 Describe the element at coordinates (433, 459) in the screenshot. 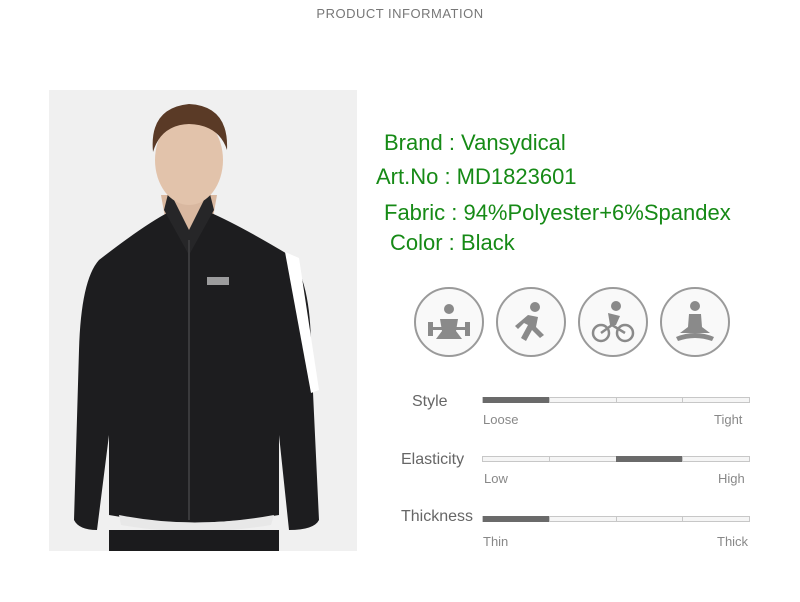

I see `scale-label: Elasticity` at that location.